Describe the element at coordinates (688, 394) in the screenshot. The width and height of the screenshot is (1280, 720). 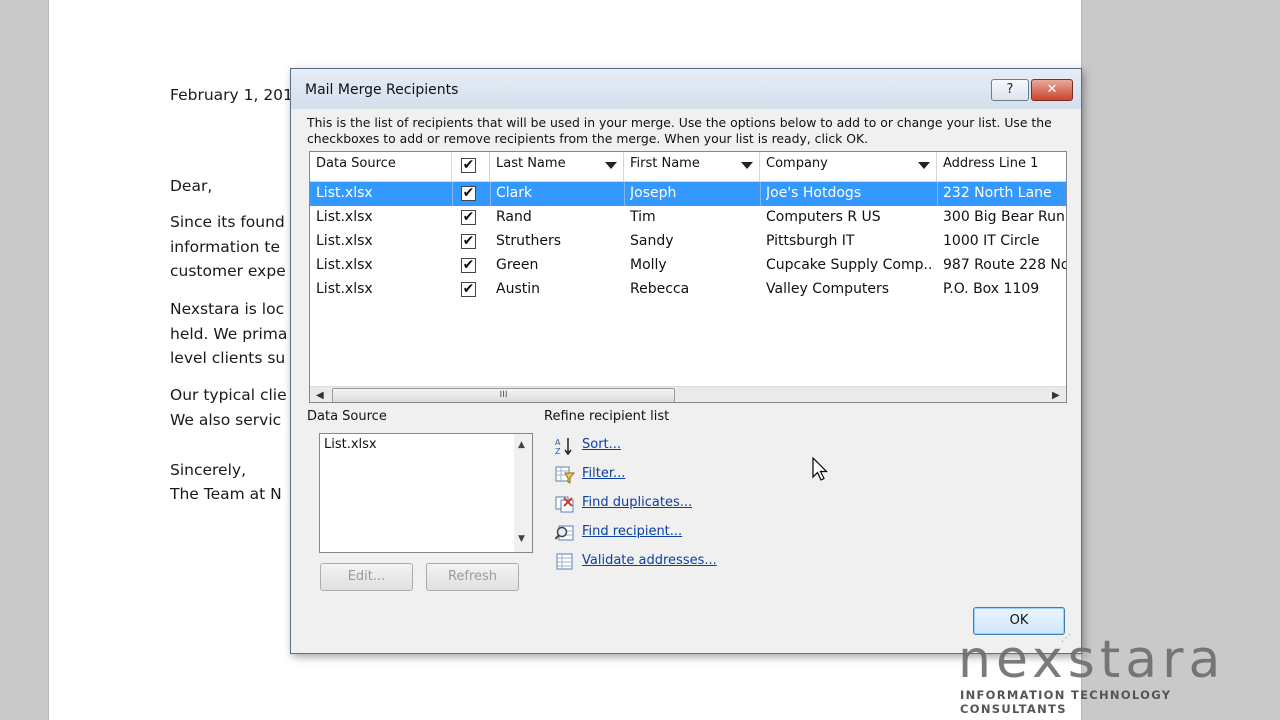
I see `horizontal-scrollbar: ◀ III ▶` at that location.